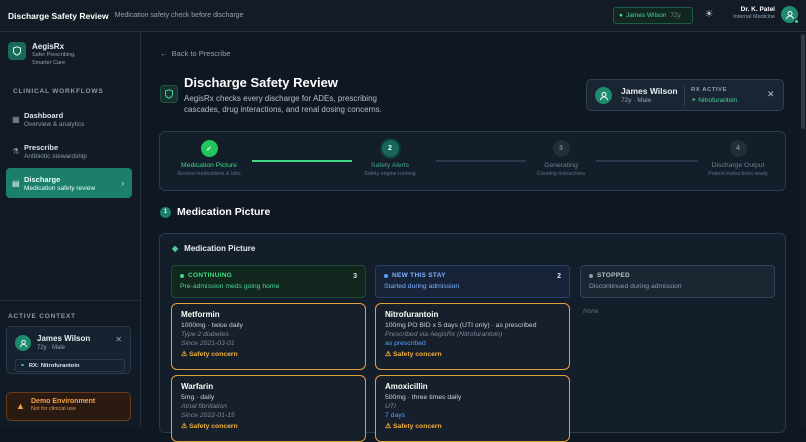  I want to click on step-number: 4, so click(738, 148).